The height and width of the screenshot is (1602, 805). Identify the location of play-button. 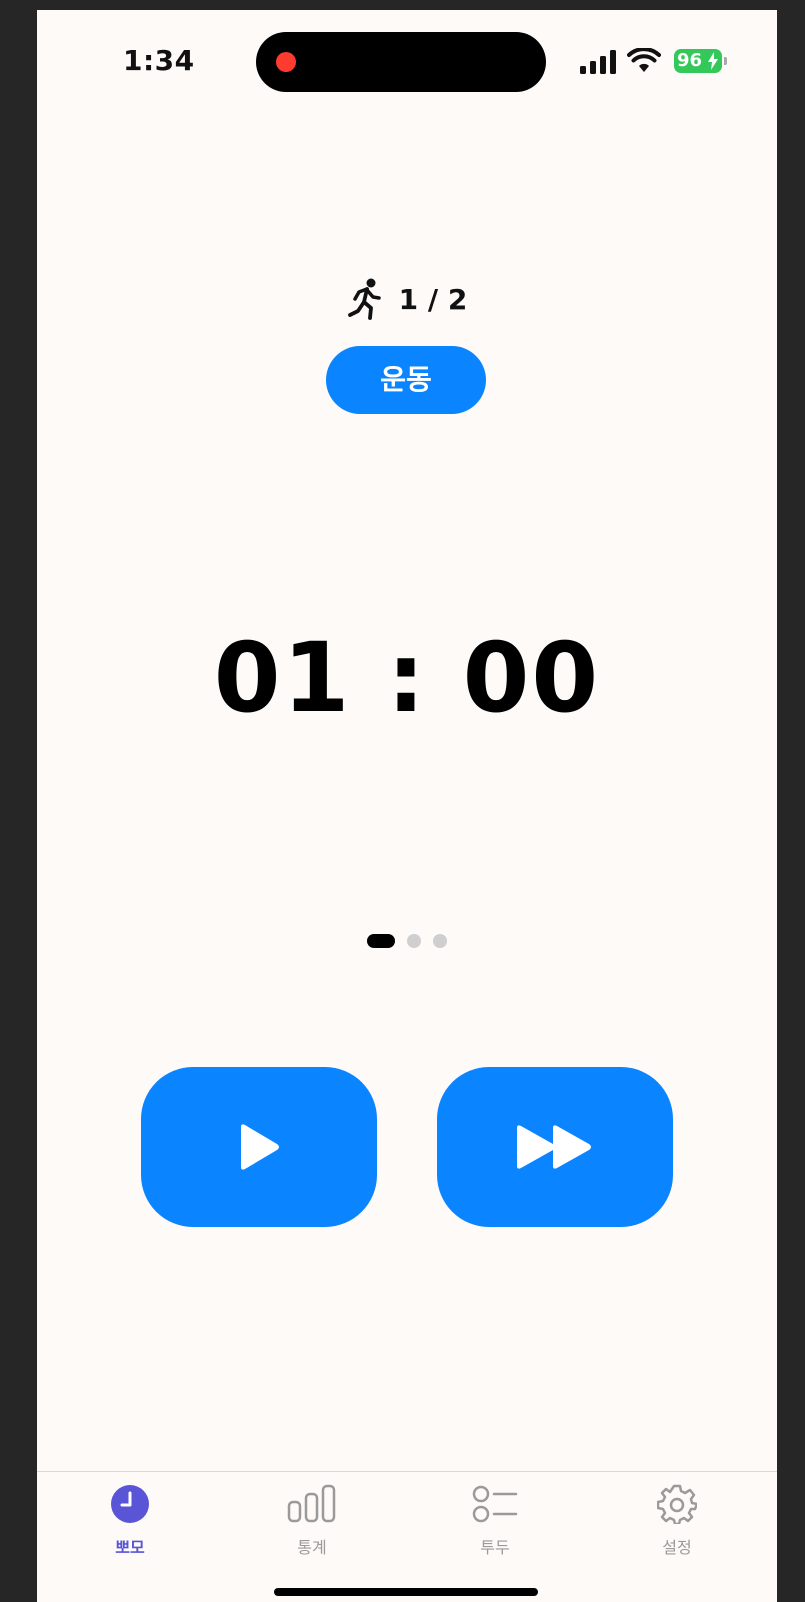
(259, 1147).